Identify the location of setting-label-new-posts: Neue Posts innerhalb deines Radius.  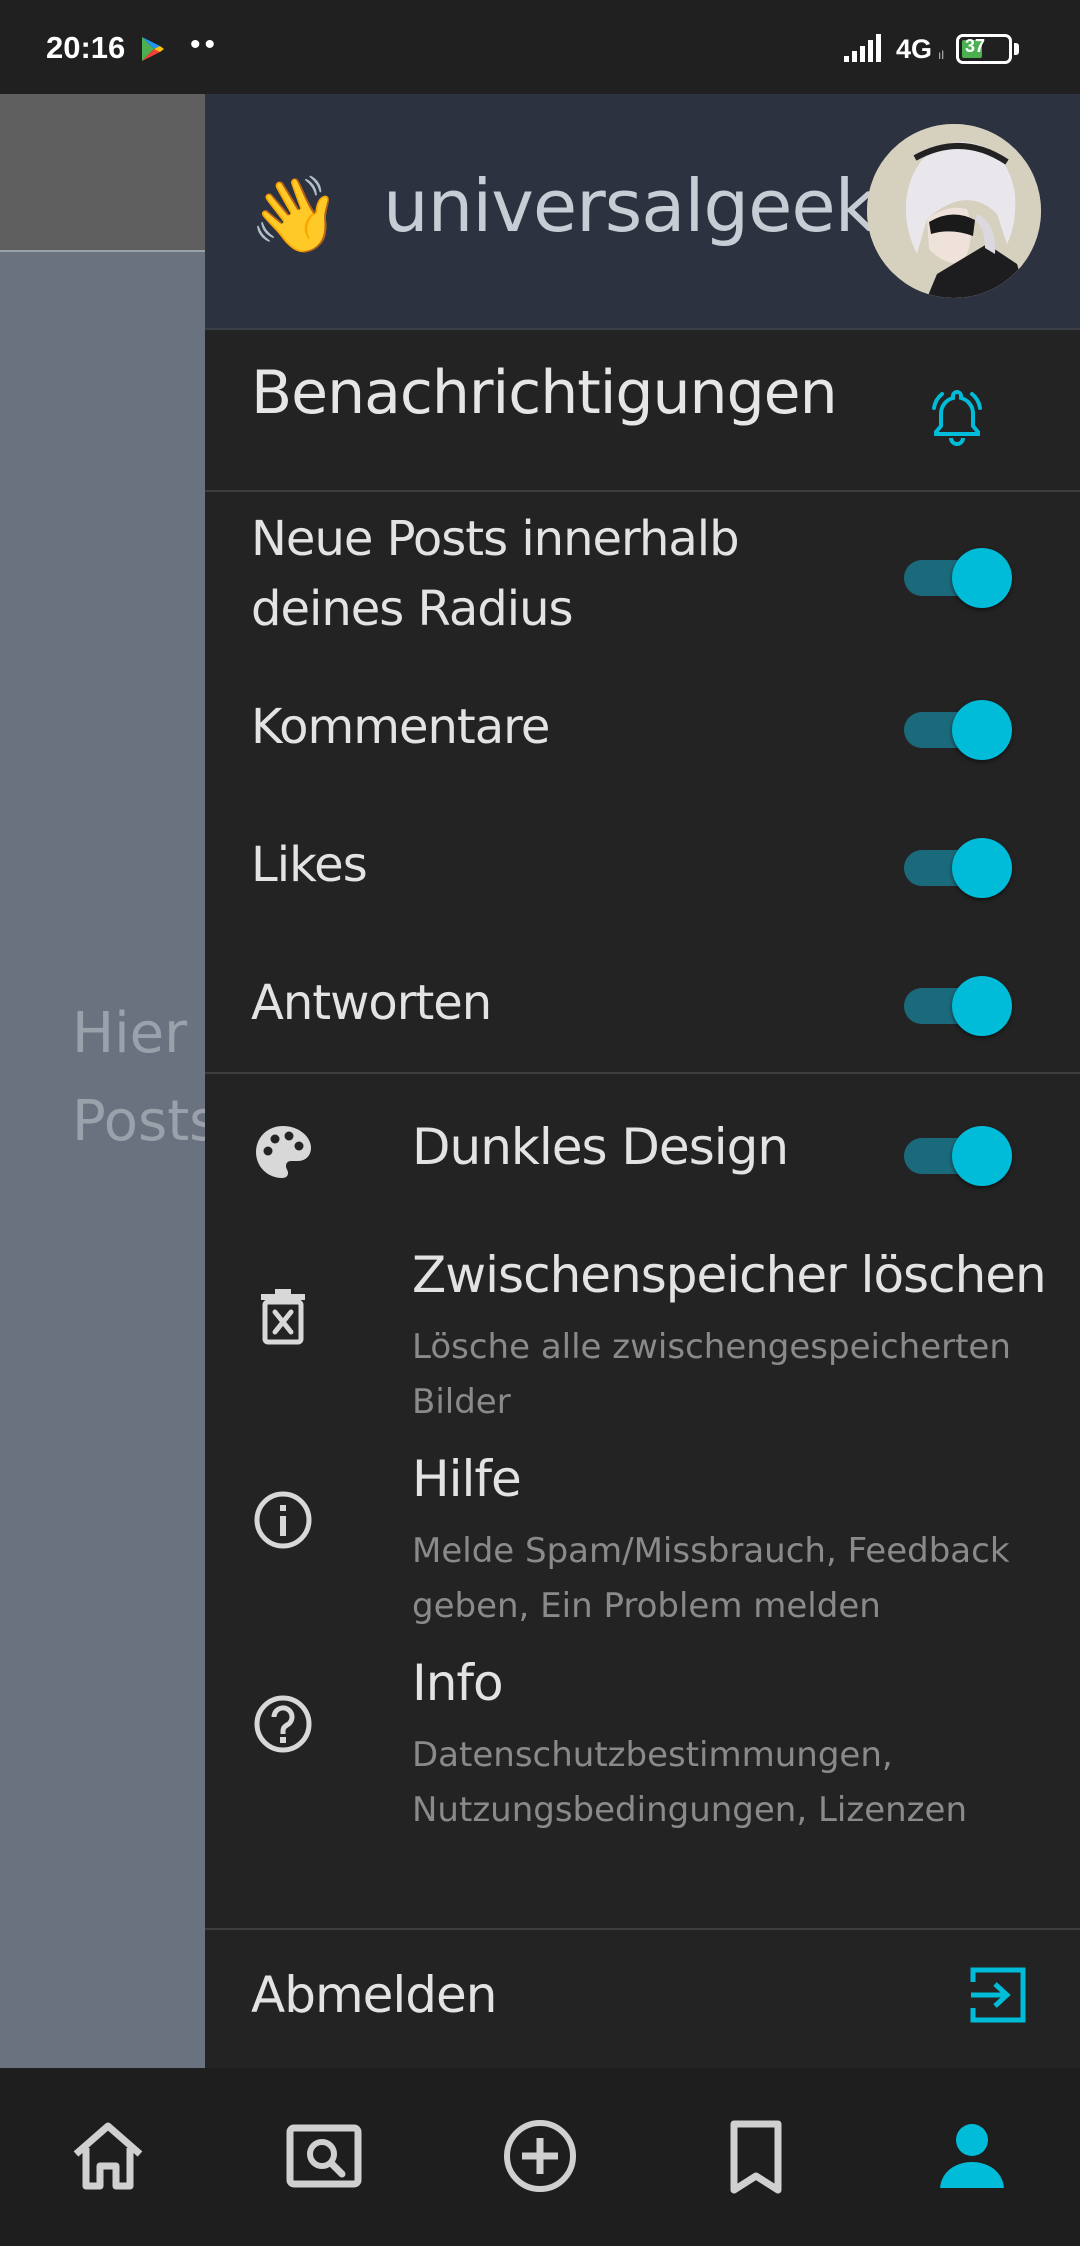
(495, 574).